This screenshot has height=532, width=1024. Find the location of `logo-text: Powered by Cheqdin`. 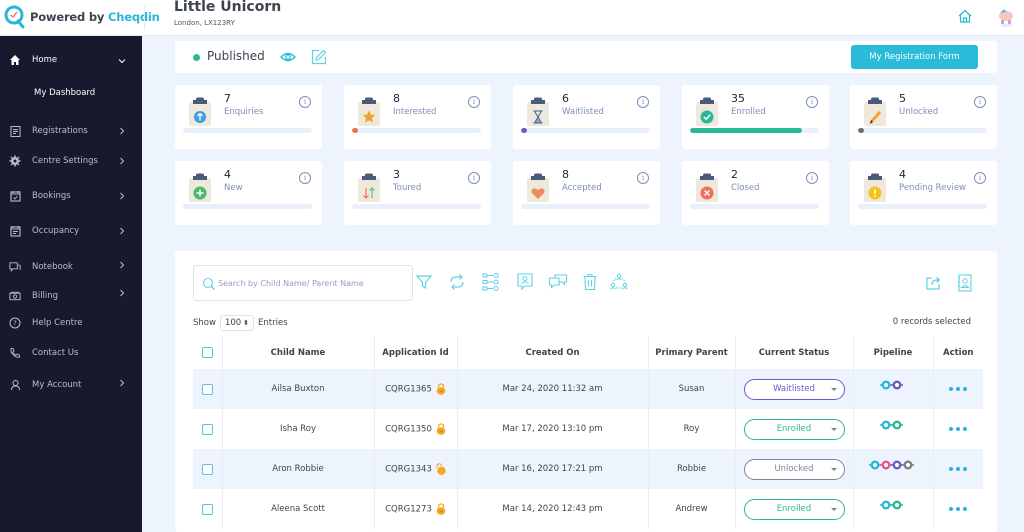

logo-text: Powered by Cheqdin is located at coordinates (95, 17).